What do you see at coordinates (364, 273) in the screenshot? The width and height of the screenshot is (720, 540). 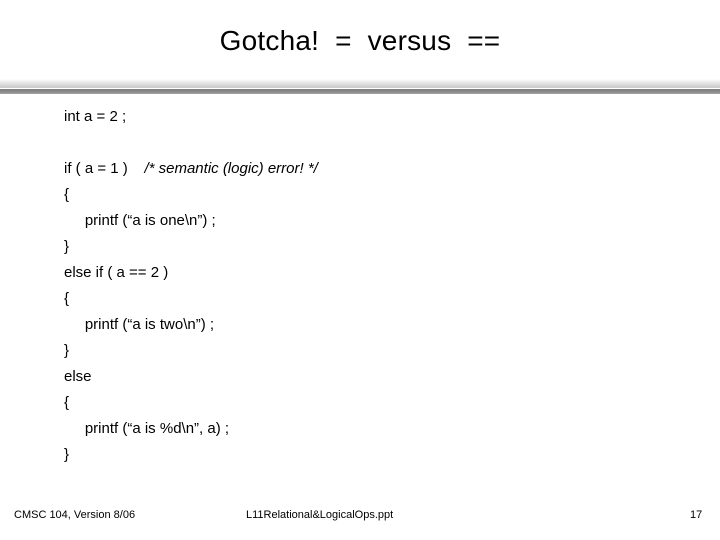 I see `code-line: else if ( a == 2 )` at bounding box center [364, 273].